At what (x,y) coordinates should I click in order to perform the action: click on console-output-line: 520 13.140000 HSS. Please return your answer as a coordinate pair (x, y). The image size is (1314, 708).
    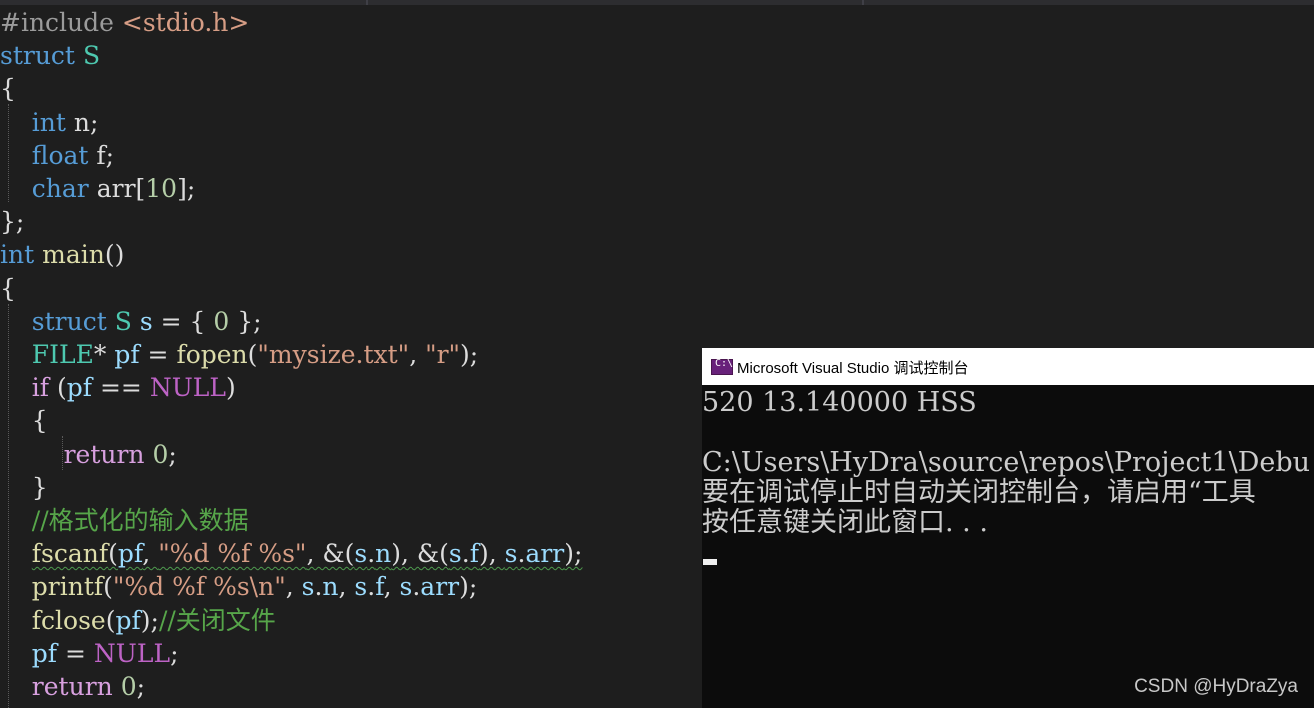
    Looking at the image, I should click on (839, 402).